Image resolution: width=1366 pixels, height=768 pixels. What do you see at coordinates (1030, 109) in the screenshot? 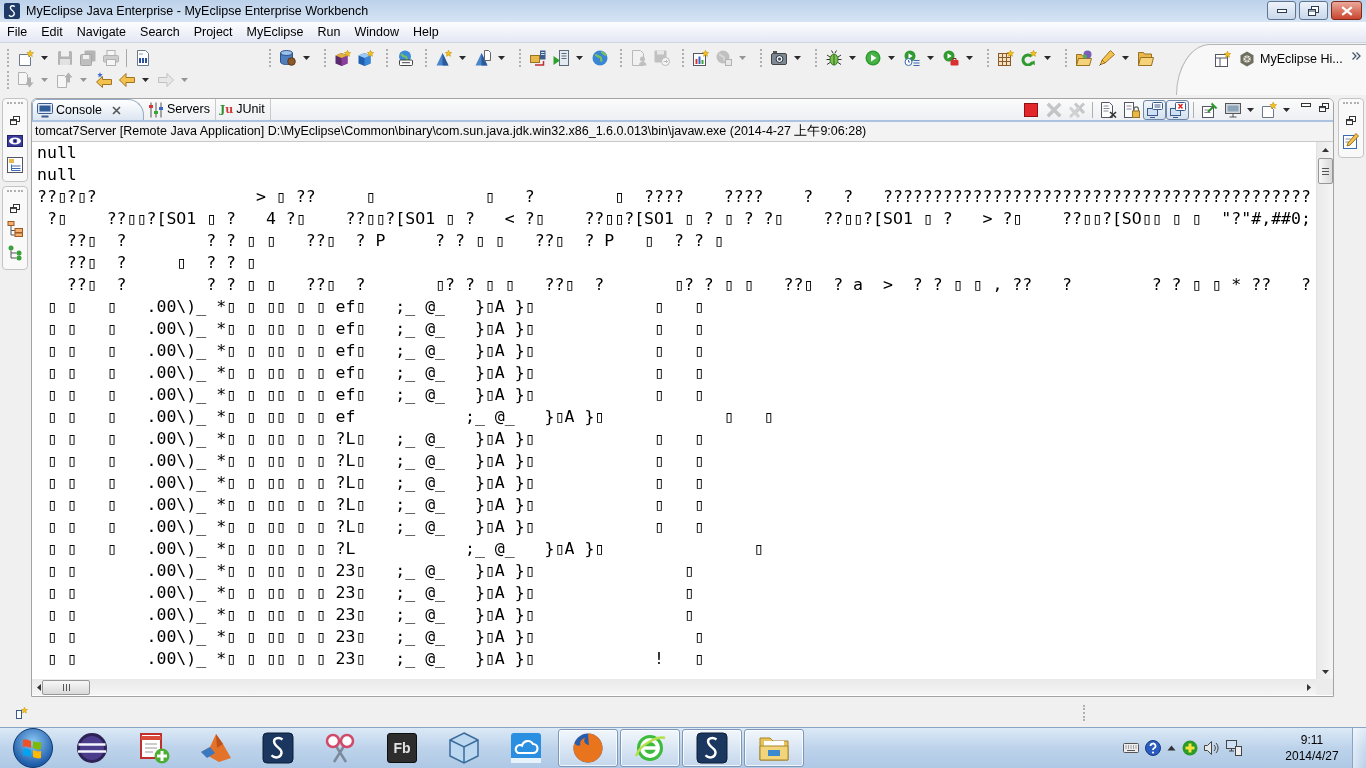
I see `stop-icon` at bounding box center [1030, 109].